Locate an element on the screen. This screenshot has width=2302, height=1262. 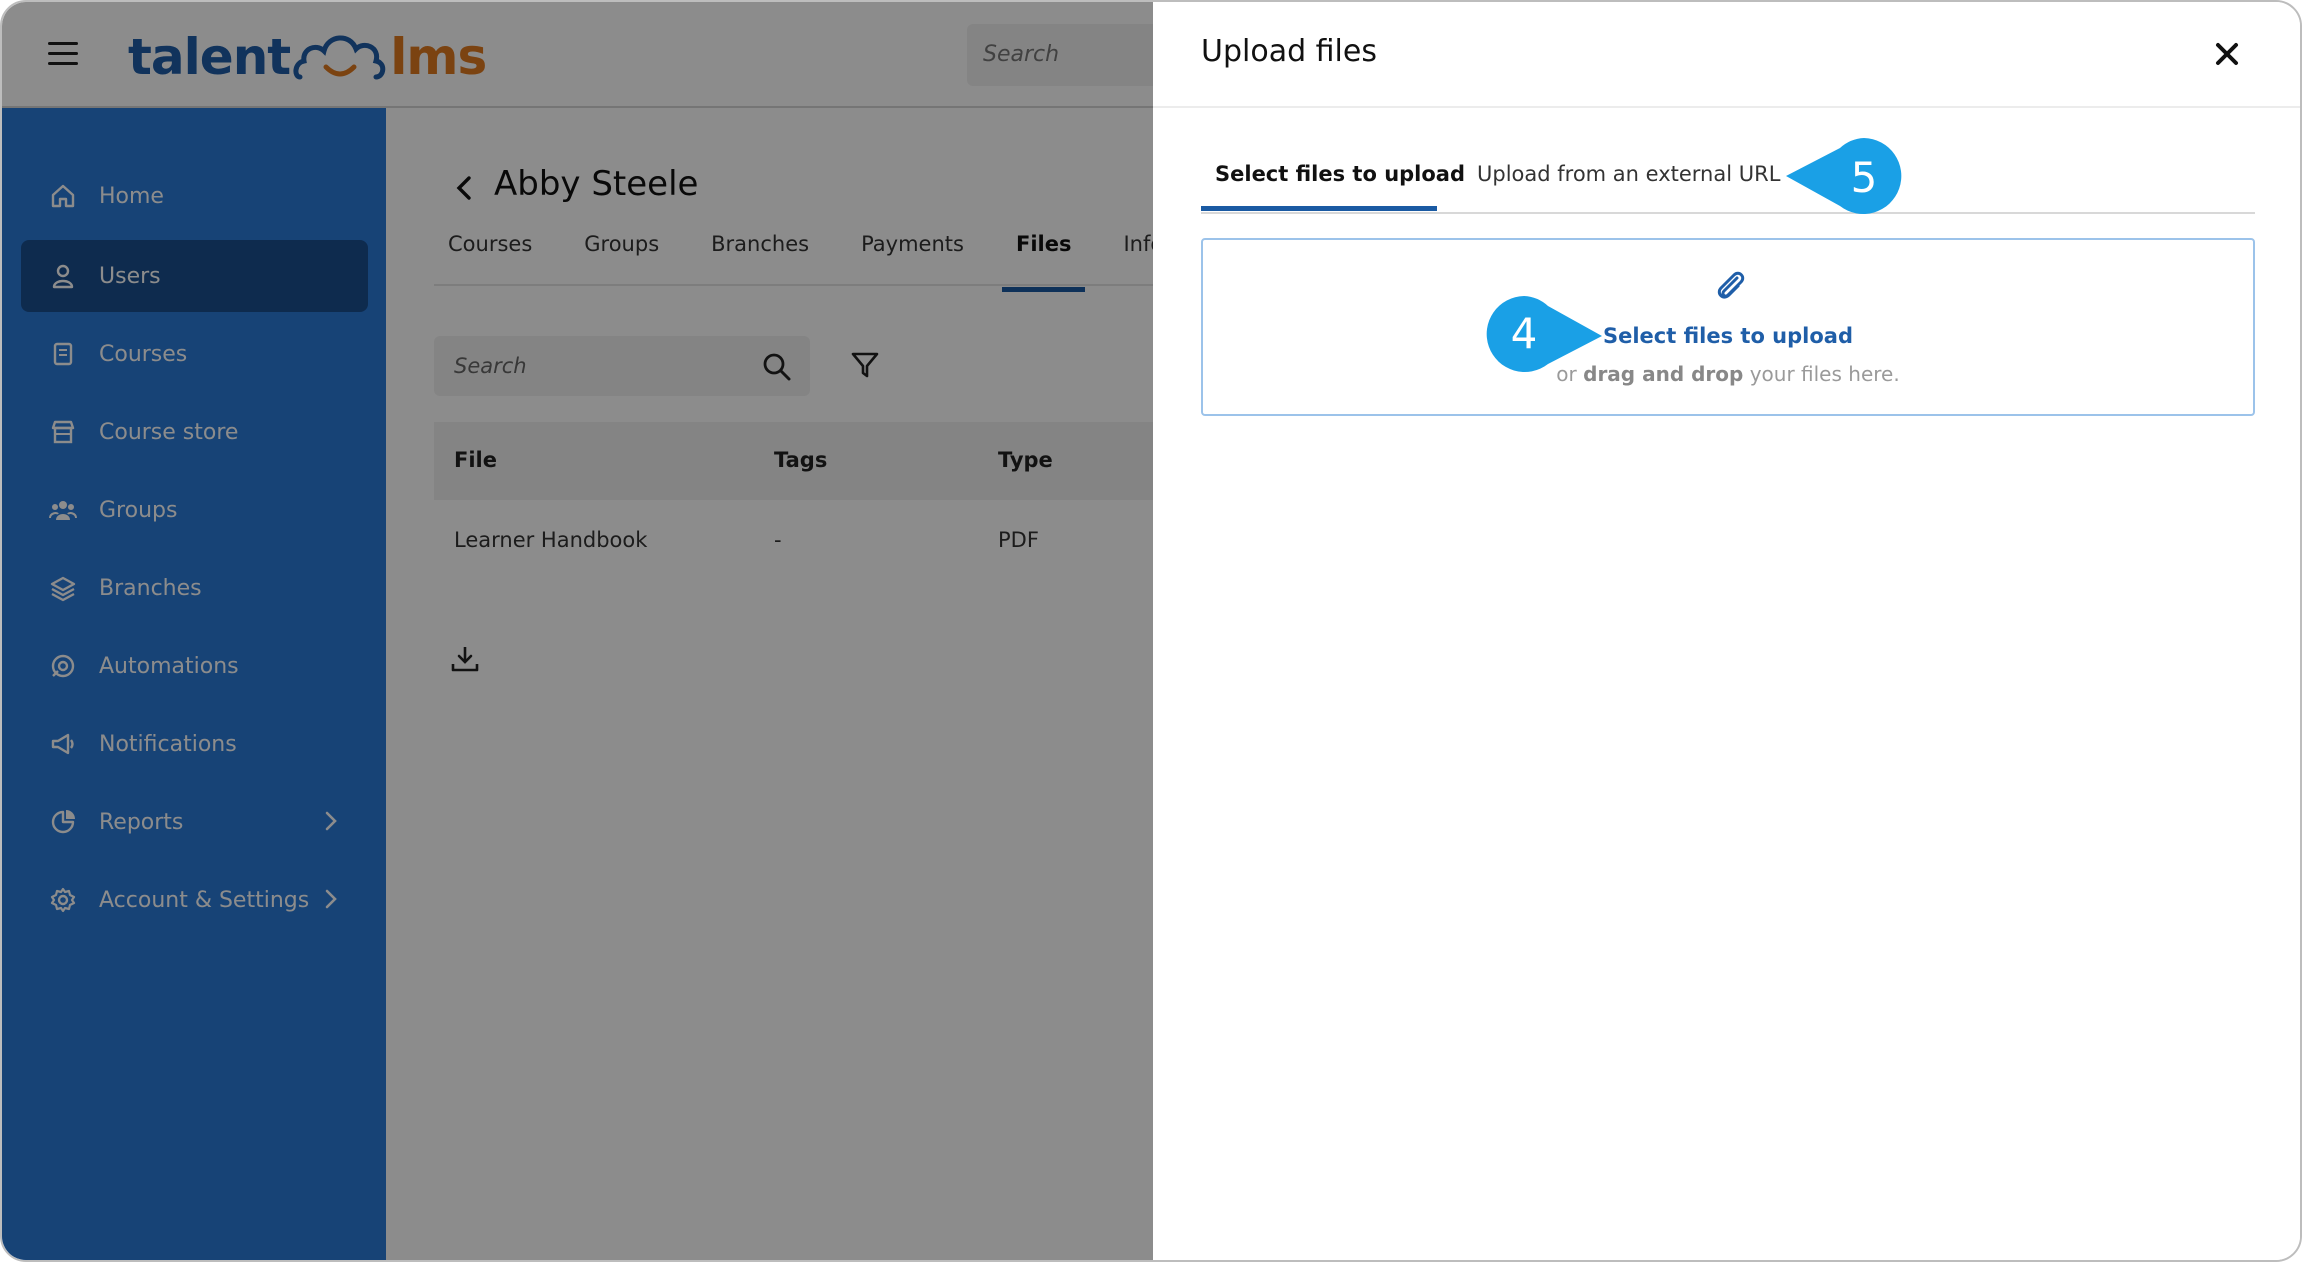
active-tab-indicator is located at coordinates (1319, 208).